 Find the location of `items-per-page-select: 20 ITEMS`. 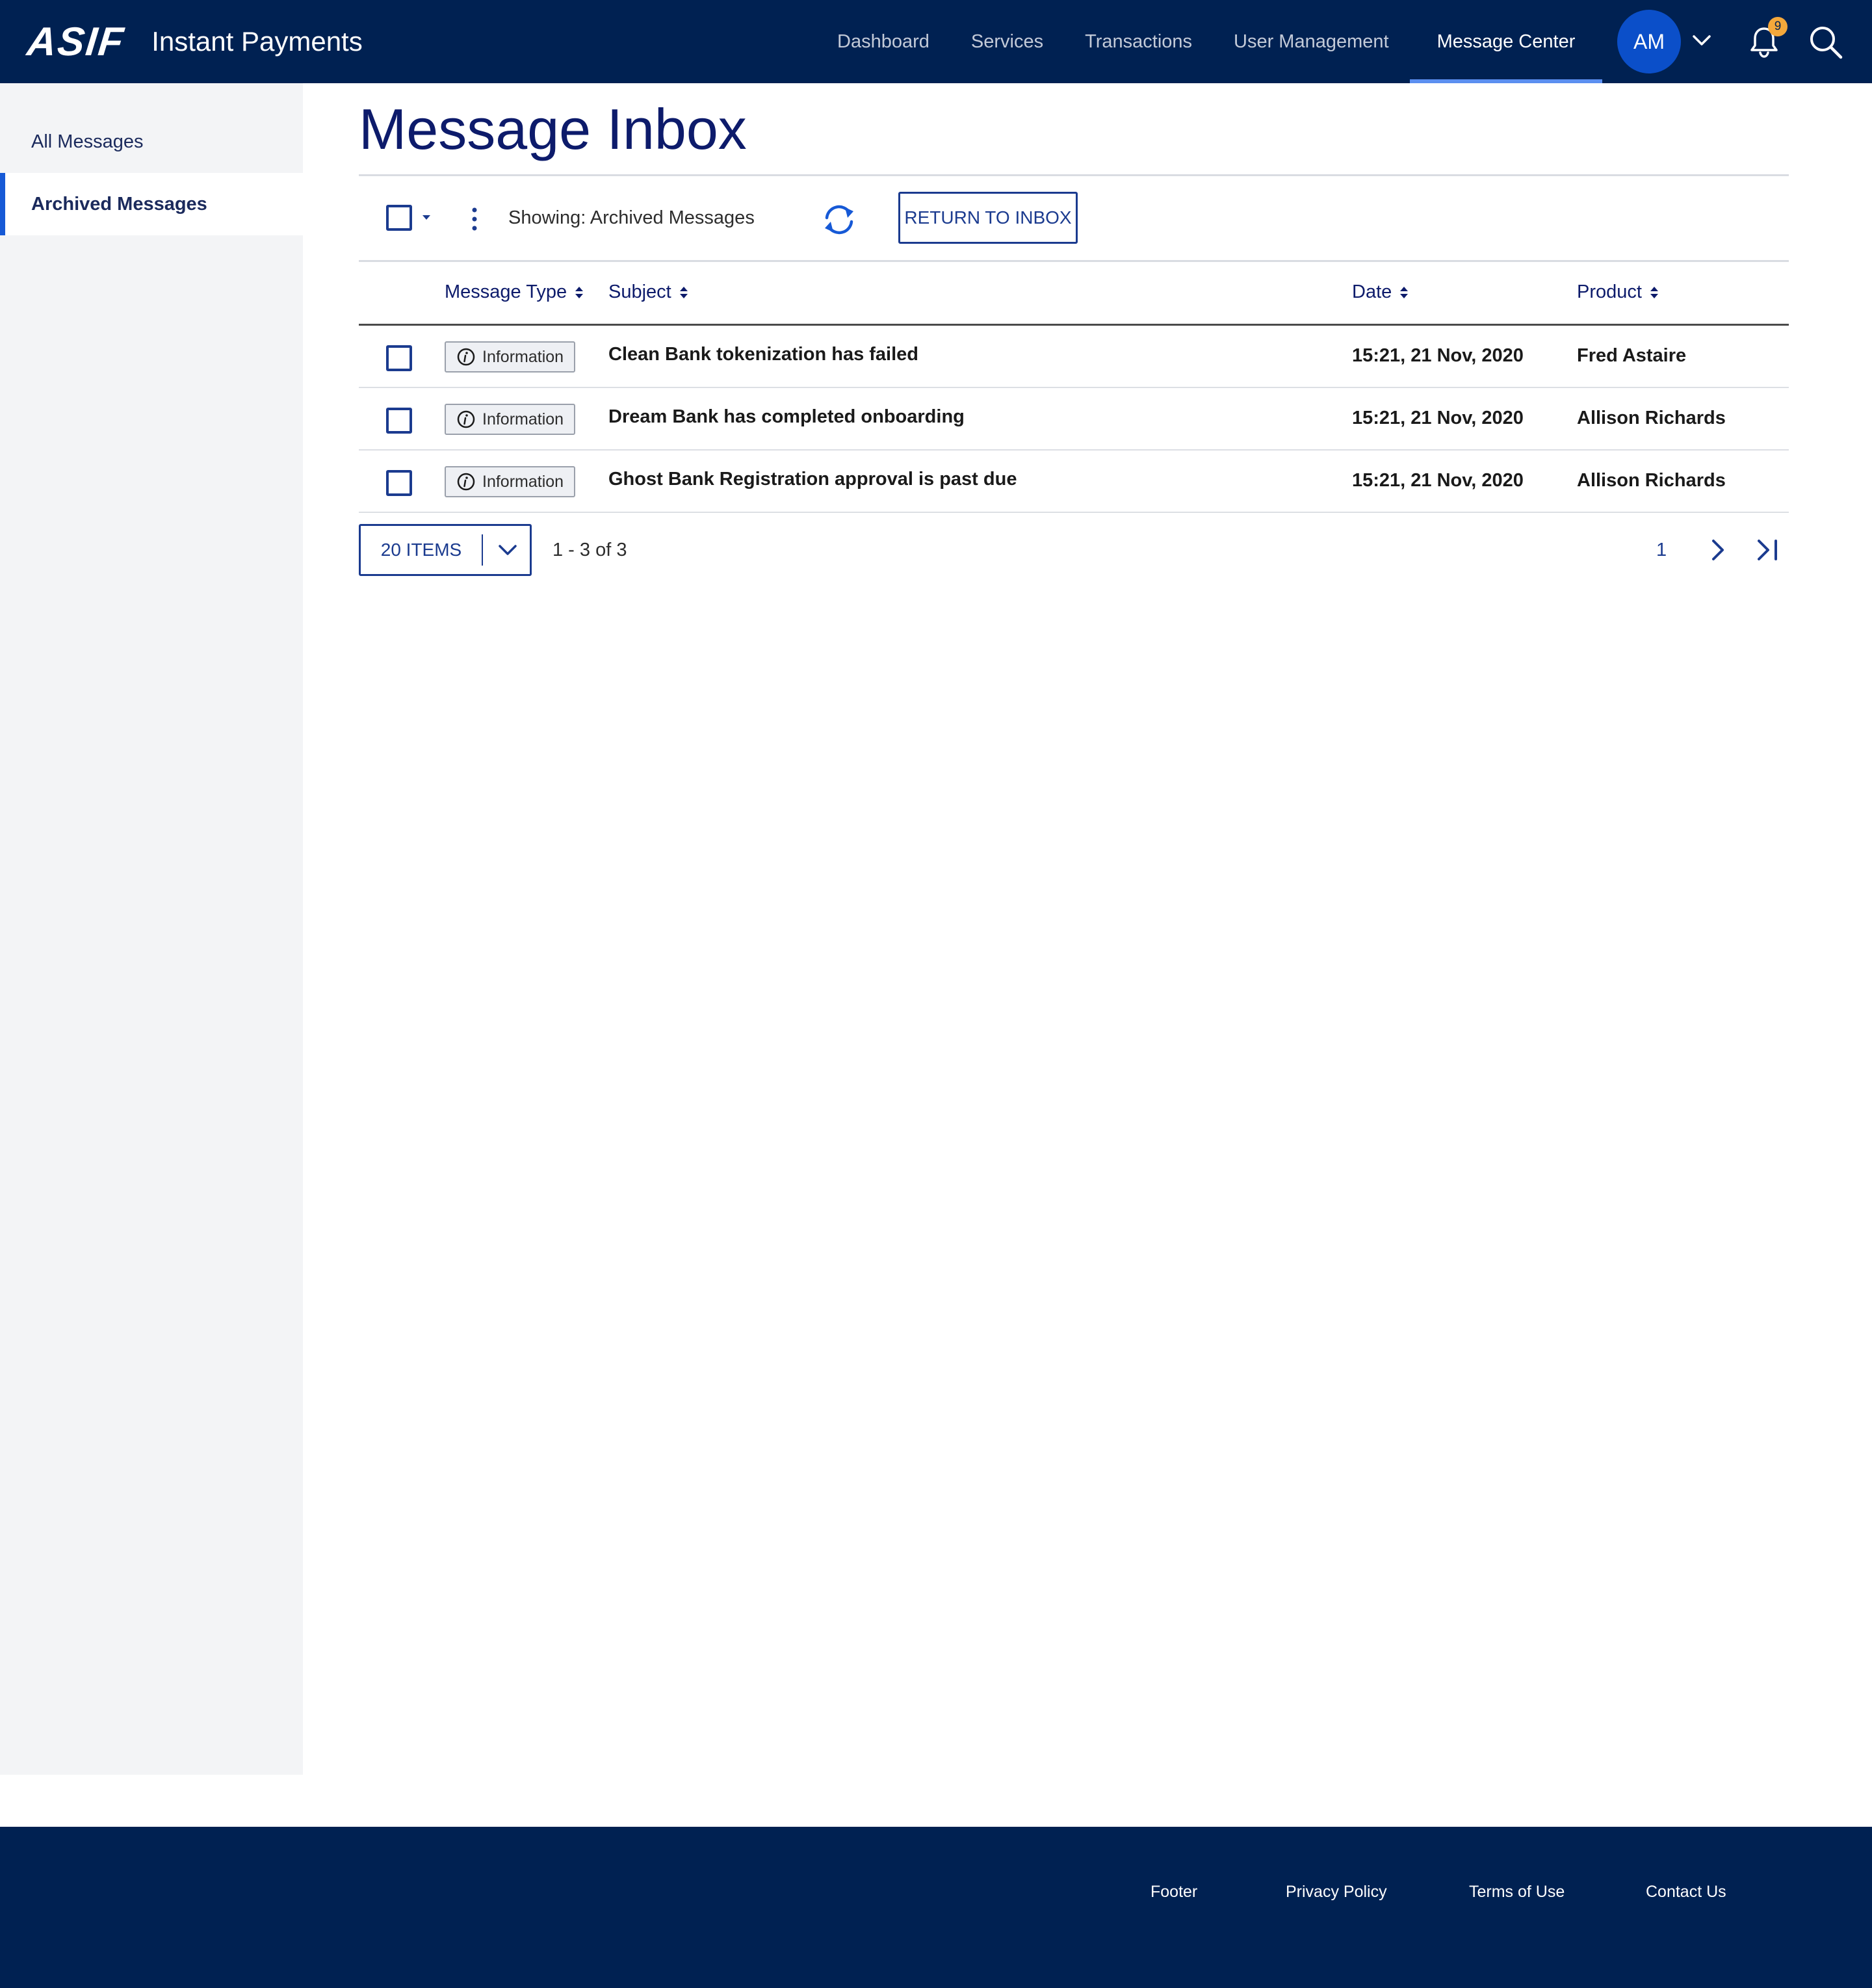

items-per-page-select: 20 ITEMS is located at coordinates (446, 550).